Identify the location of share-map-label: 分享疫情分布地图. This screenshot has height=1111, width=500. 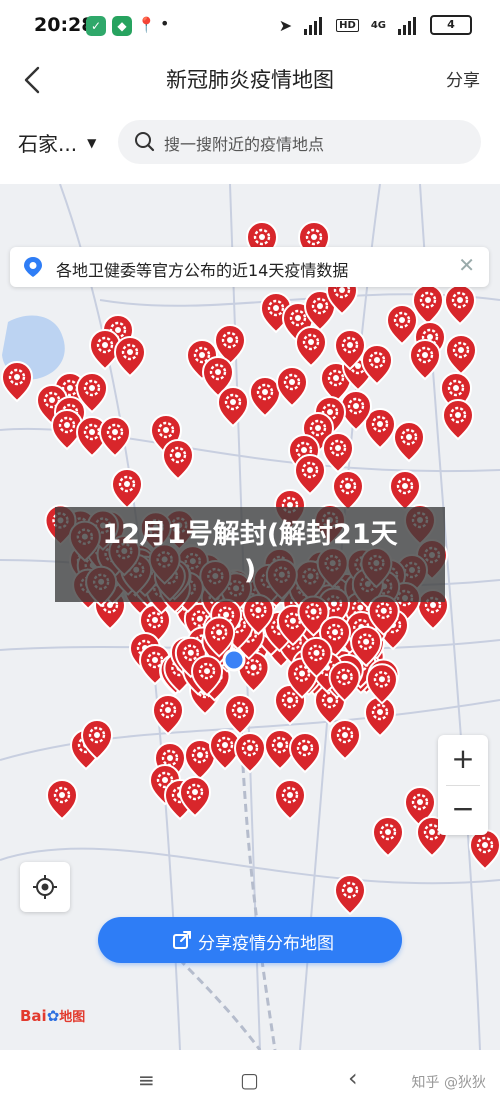
(266, 944).